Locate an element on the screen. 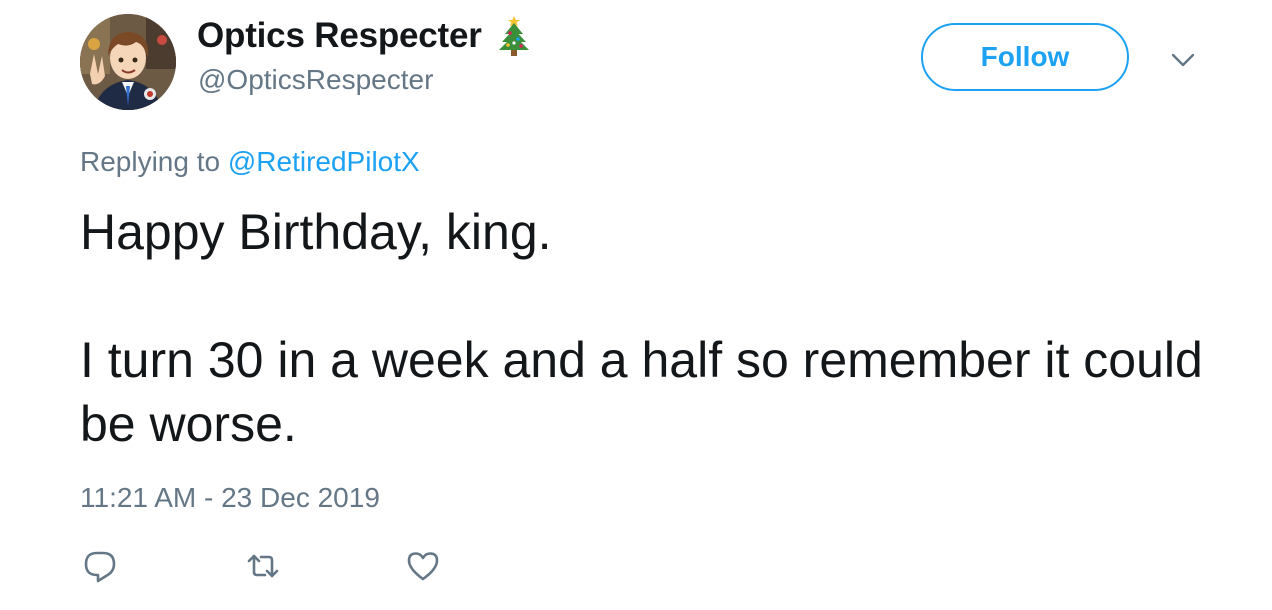 Image resolution: width=1272 pixels, height=610 pixels. heart-icon is located at coordinates (423, 566).